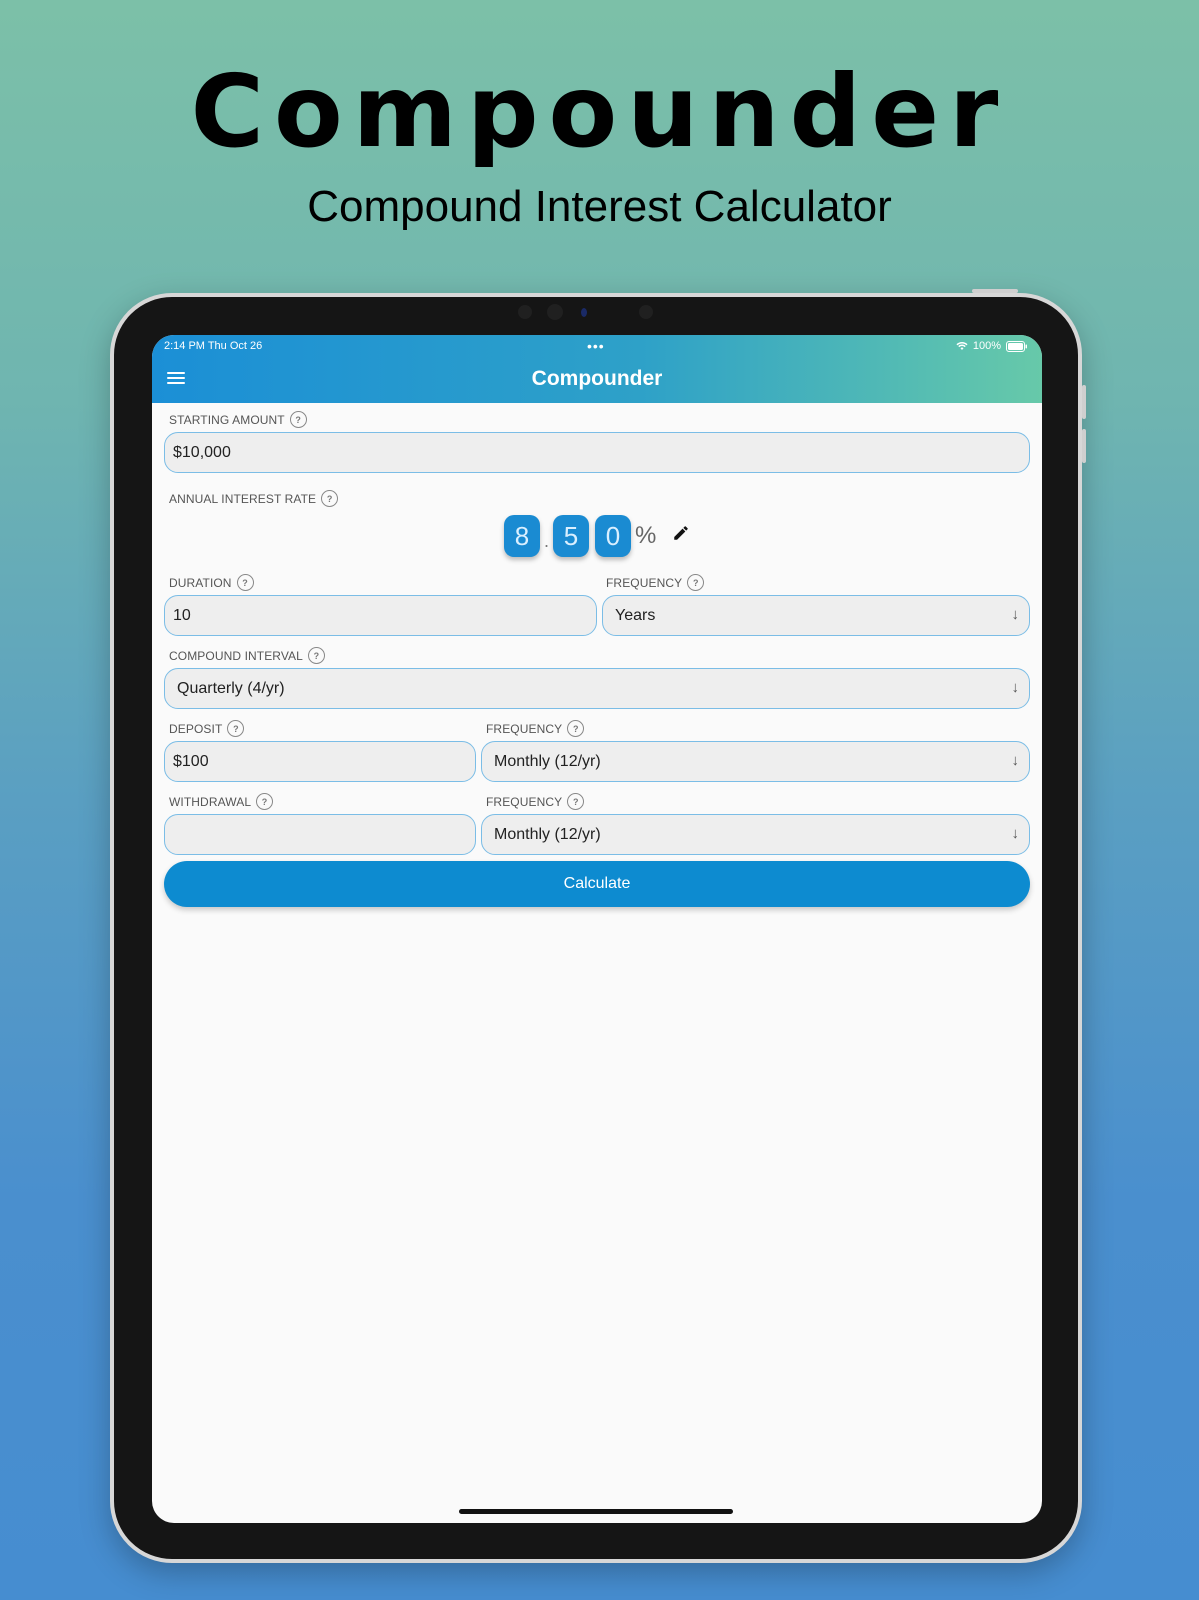 The height and width of the screenshot is (1600, 1199). I want to click on wifi-icon, so click(962, 345).